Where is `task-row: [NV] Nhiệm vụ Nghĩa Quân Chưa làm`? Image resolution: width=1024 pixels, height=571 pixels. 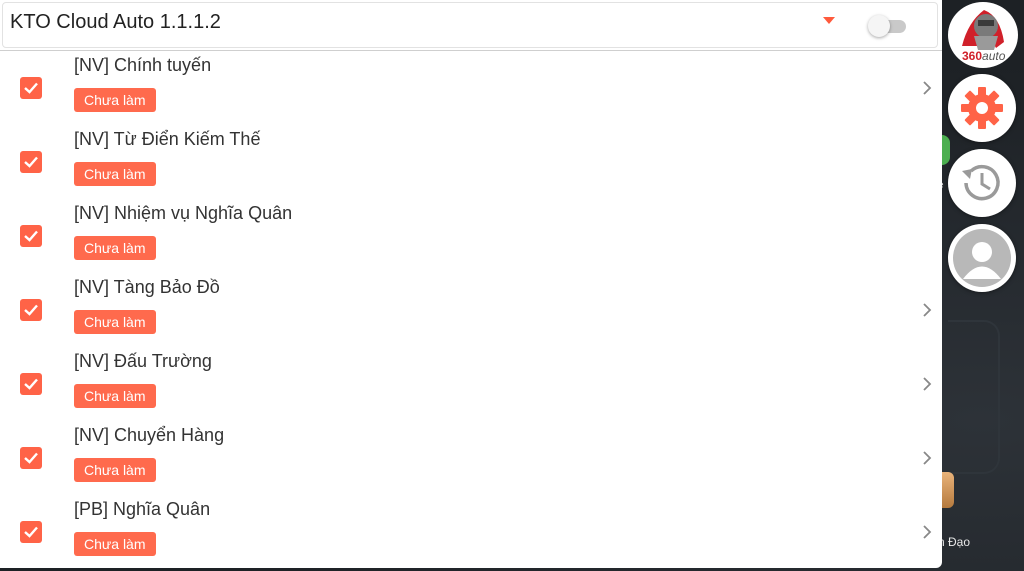
task-row: [NV] Nhiệm vụ Nghĩa Quân Chưa làm is located at coordinates (471, 237).